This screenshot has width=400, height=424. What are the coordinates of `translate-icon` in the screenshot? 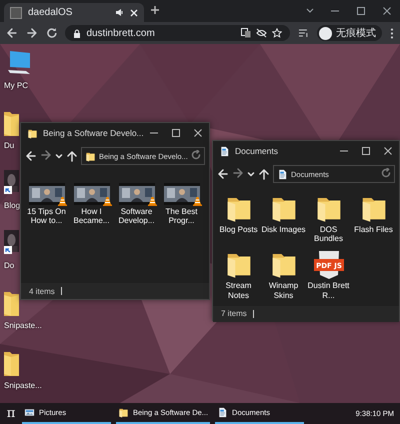 It's located at (246, 33).